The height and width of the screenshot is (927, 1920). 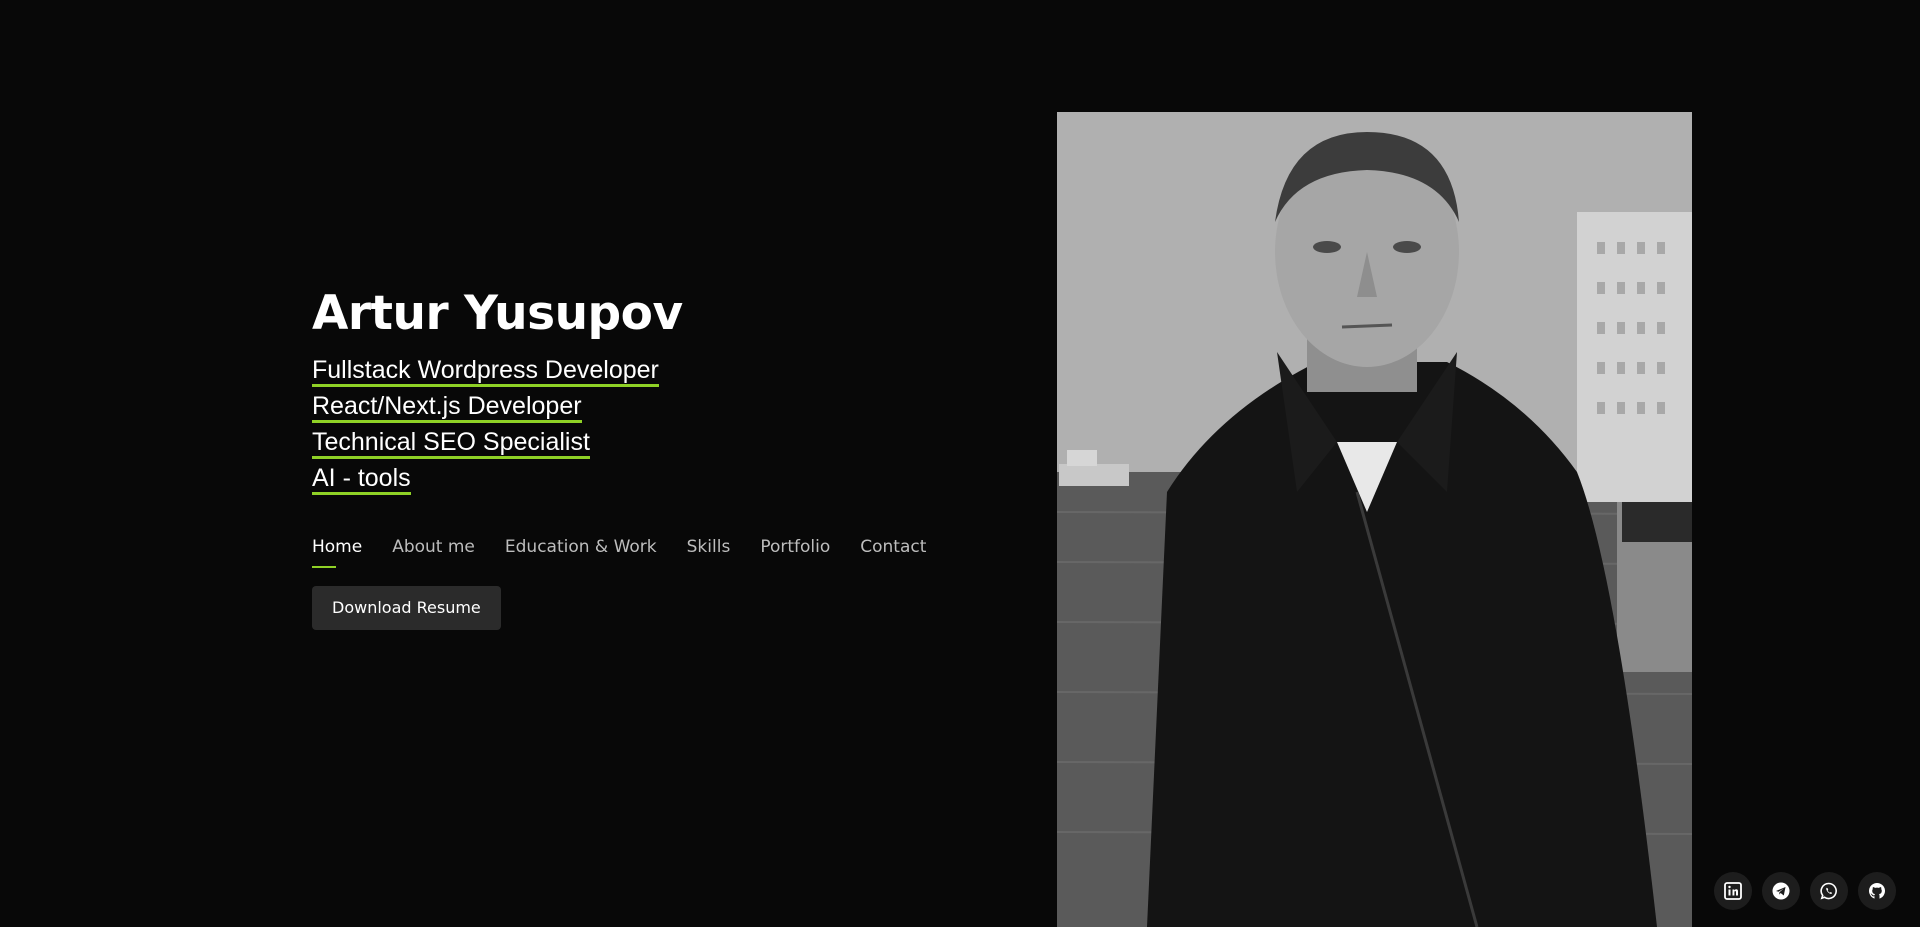 What do you see at coordinates (893, 549) in the screenshot?
I see `nav-item-contact: Contact` at bounding box center [893, 549].